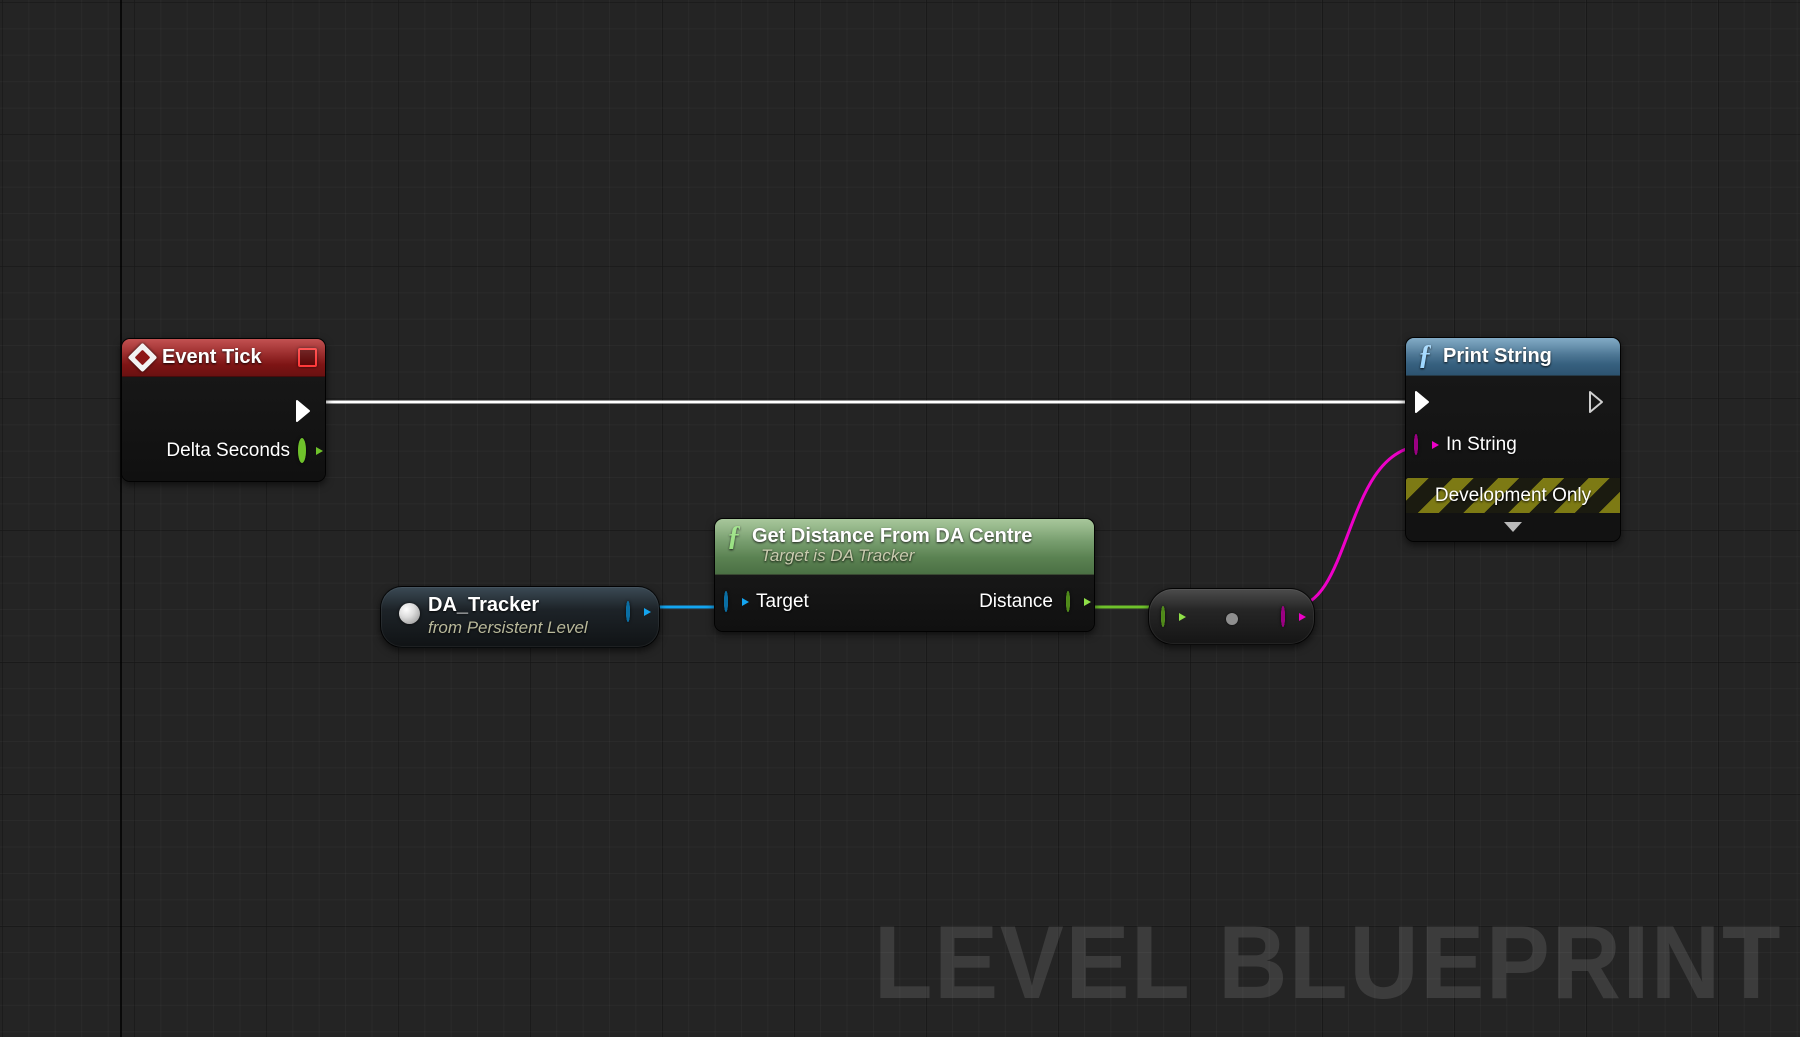 This screenshot has height=1037, width=1800. I want to click on pin-print-string-exec-out, so click(1598, 402).